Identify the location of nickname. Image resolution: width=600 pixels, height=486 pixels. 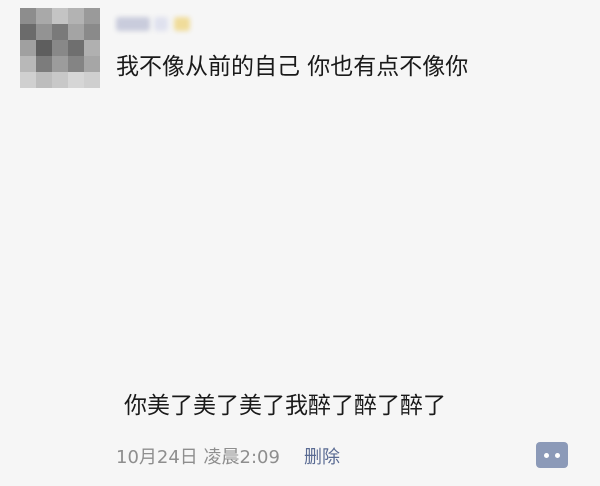
(155, 24).